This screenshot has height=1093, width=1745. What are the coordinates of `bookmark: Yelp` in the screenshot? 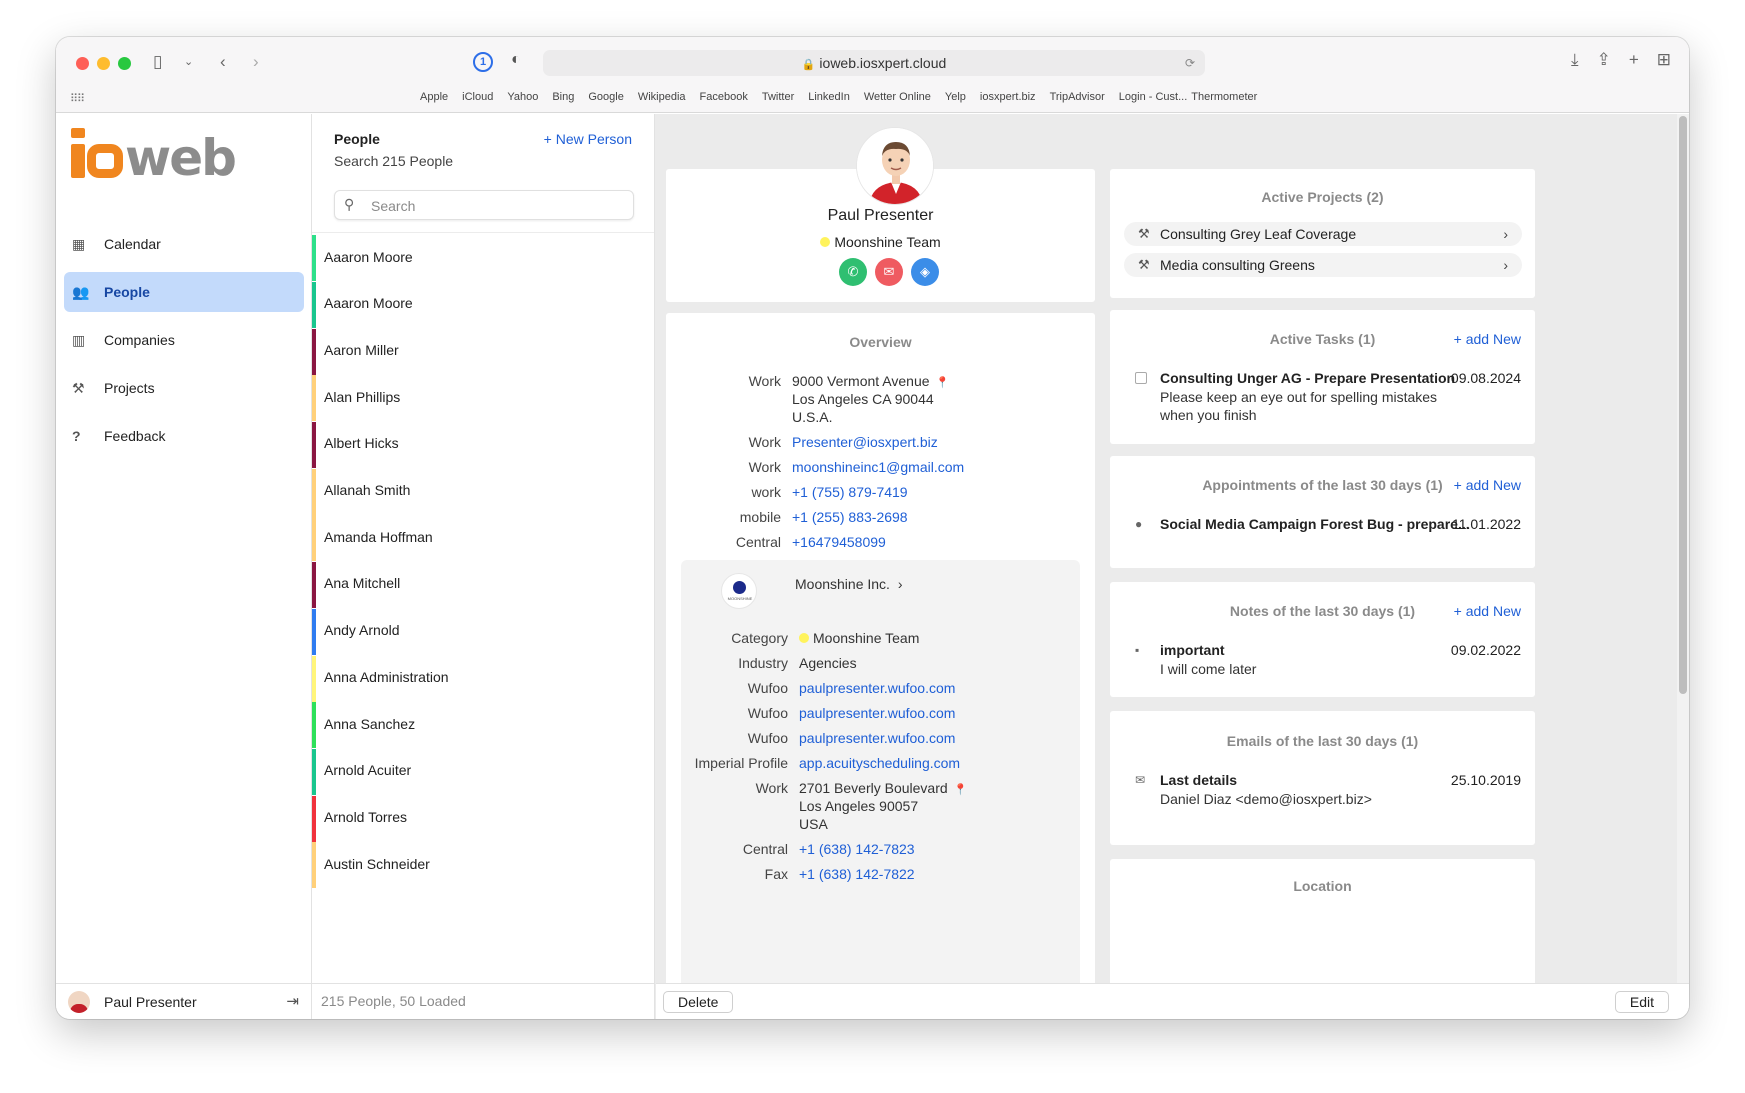 It's located at (955, 97).